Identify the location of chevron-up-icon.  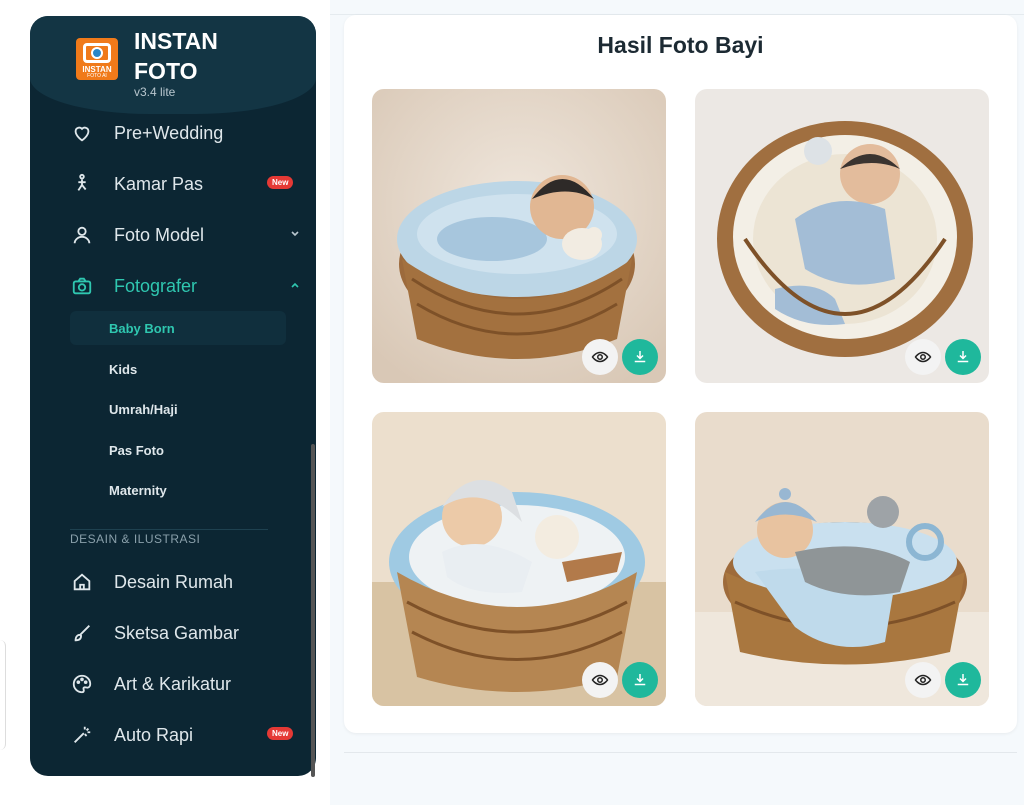
(295, 285).